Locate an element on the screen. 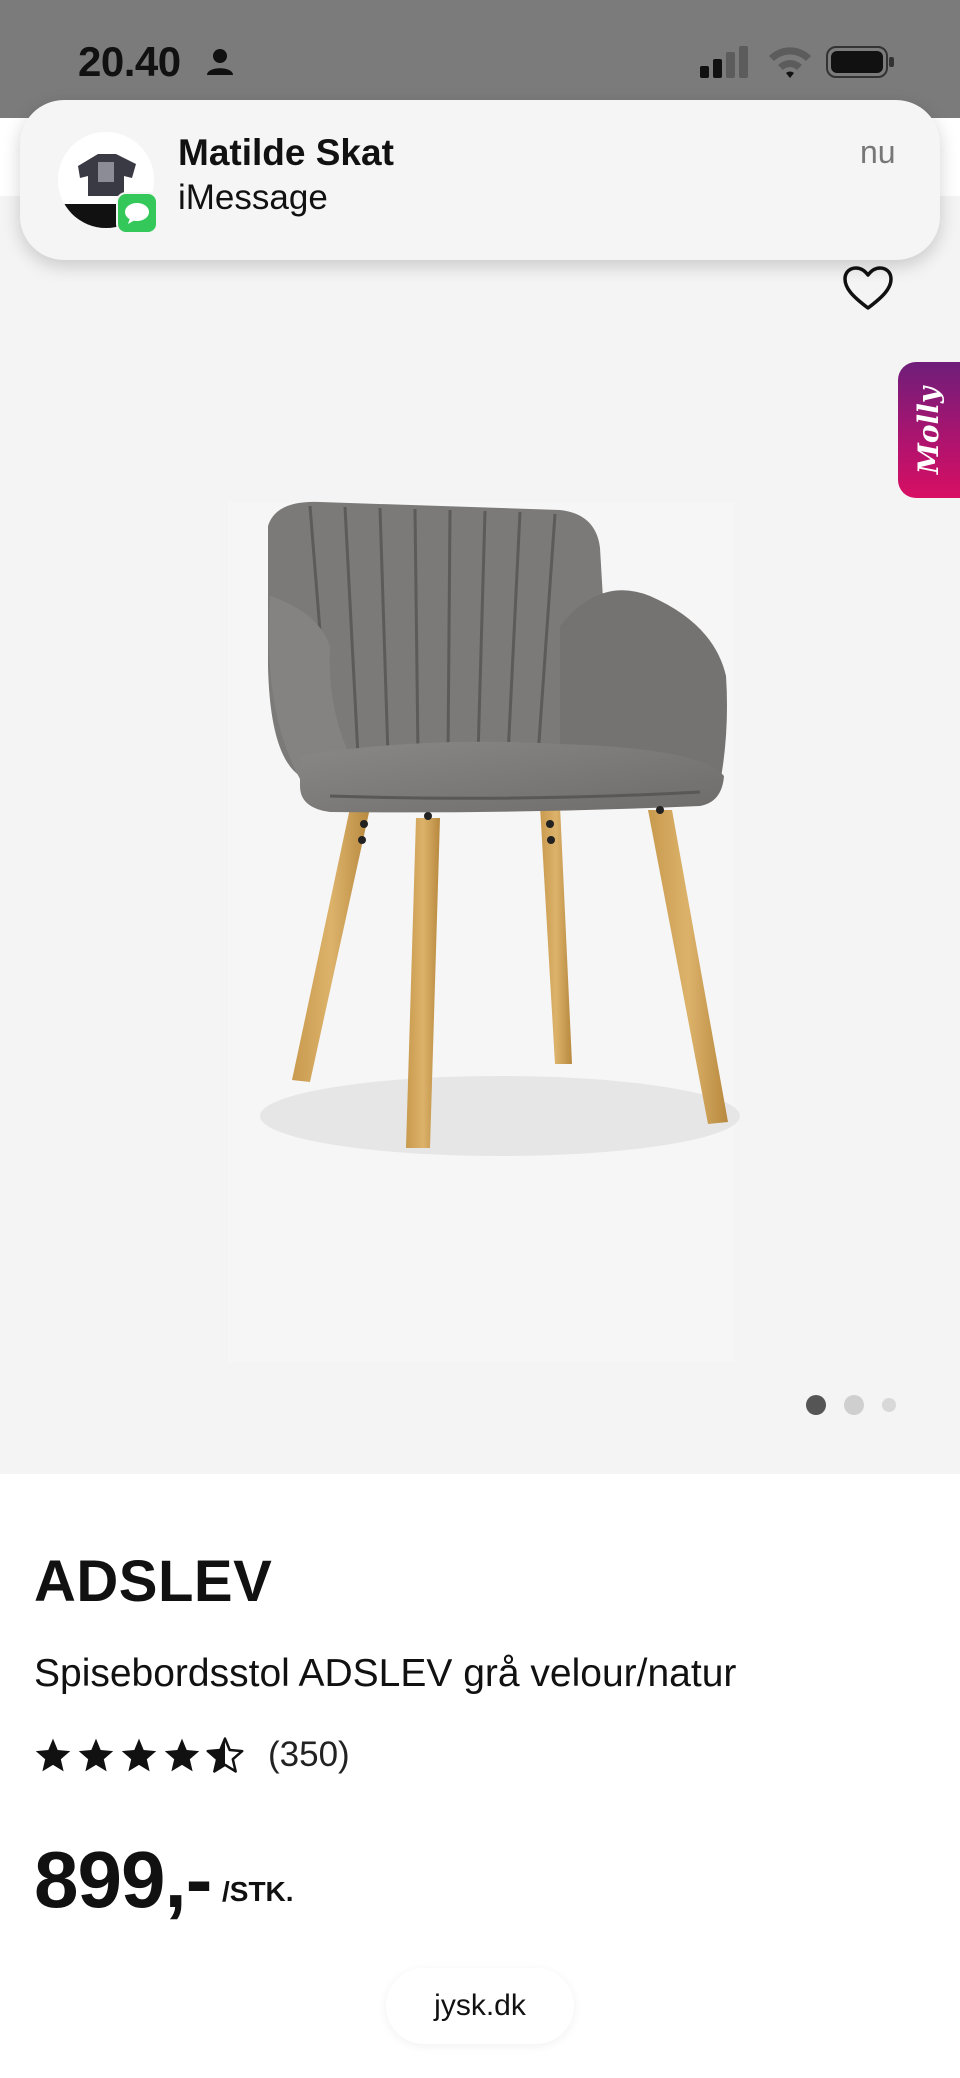 This screenshot has width=960, height=2078. molly-chat-tab: Molly is located at coordinates (929, 430).